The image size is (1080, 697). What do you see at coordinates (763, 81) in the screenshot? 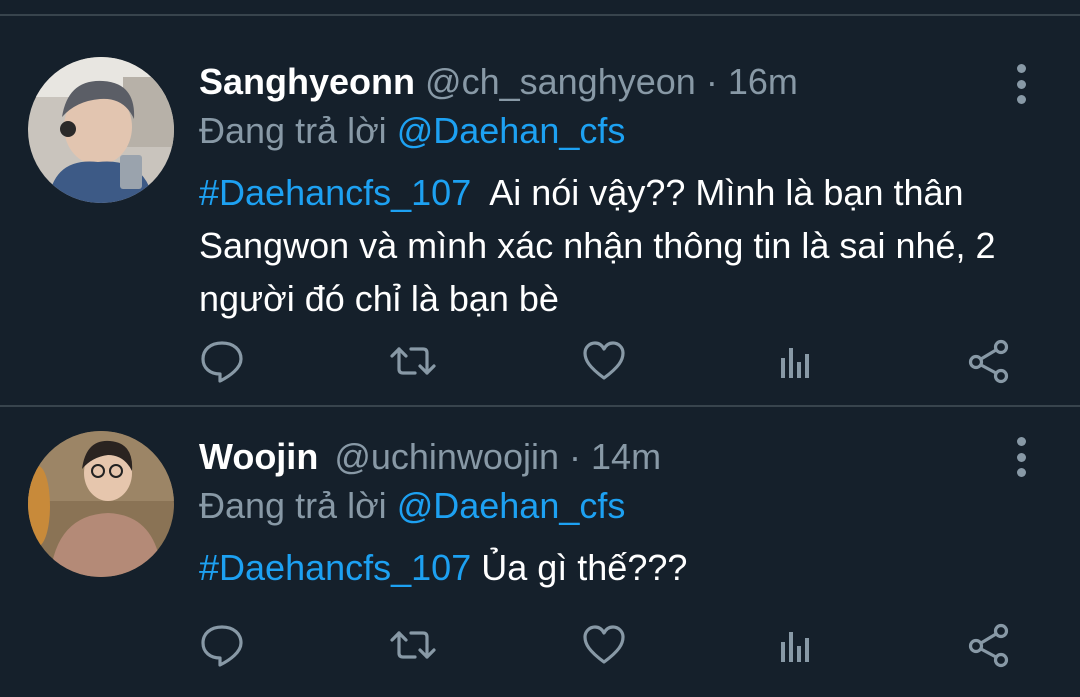
I see `timestamp: 16m` at bounding box center [763, 81].